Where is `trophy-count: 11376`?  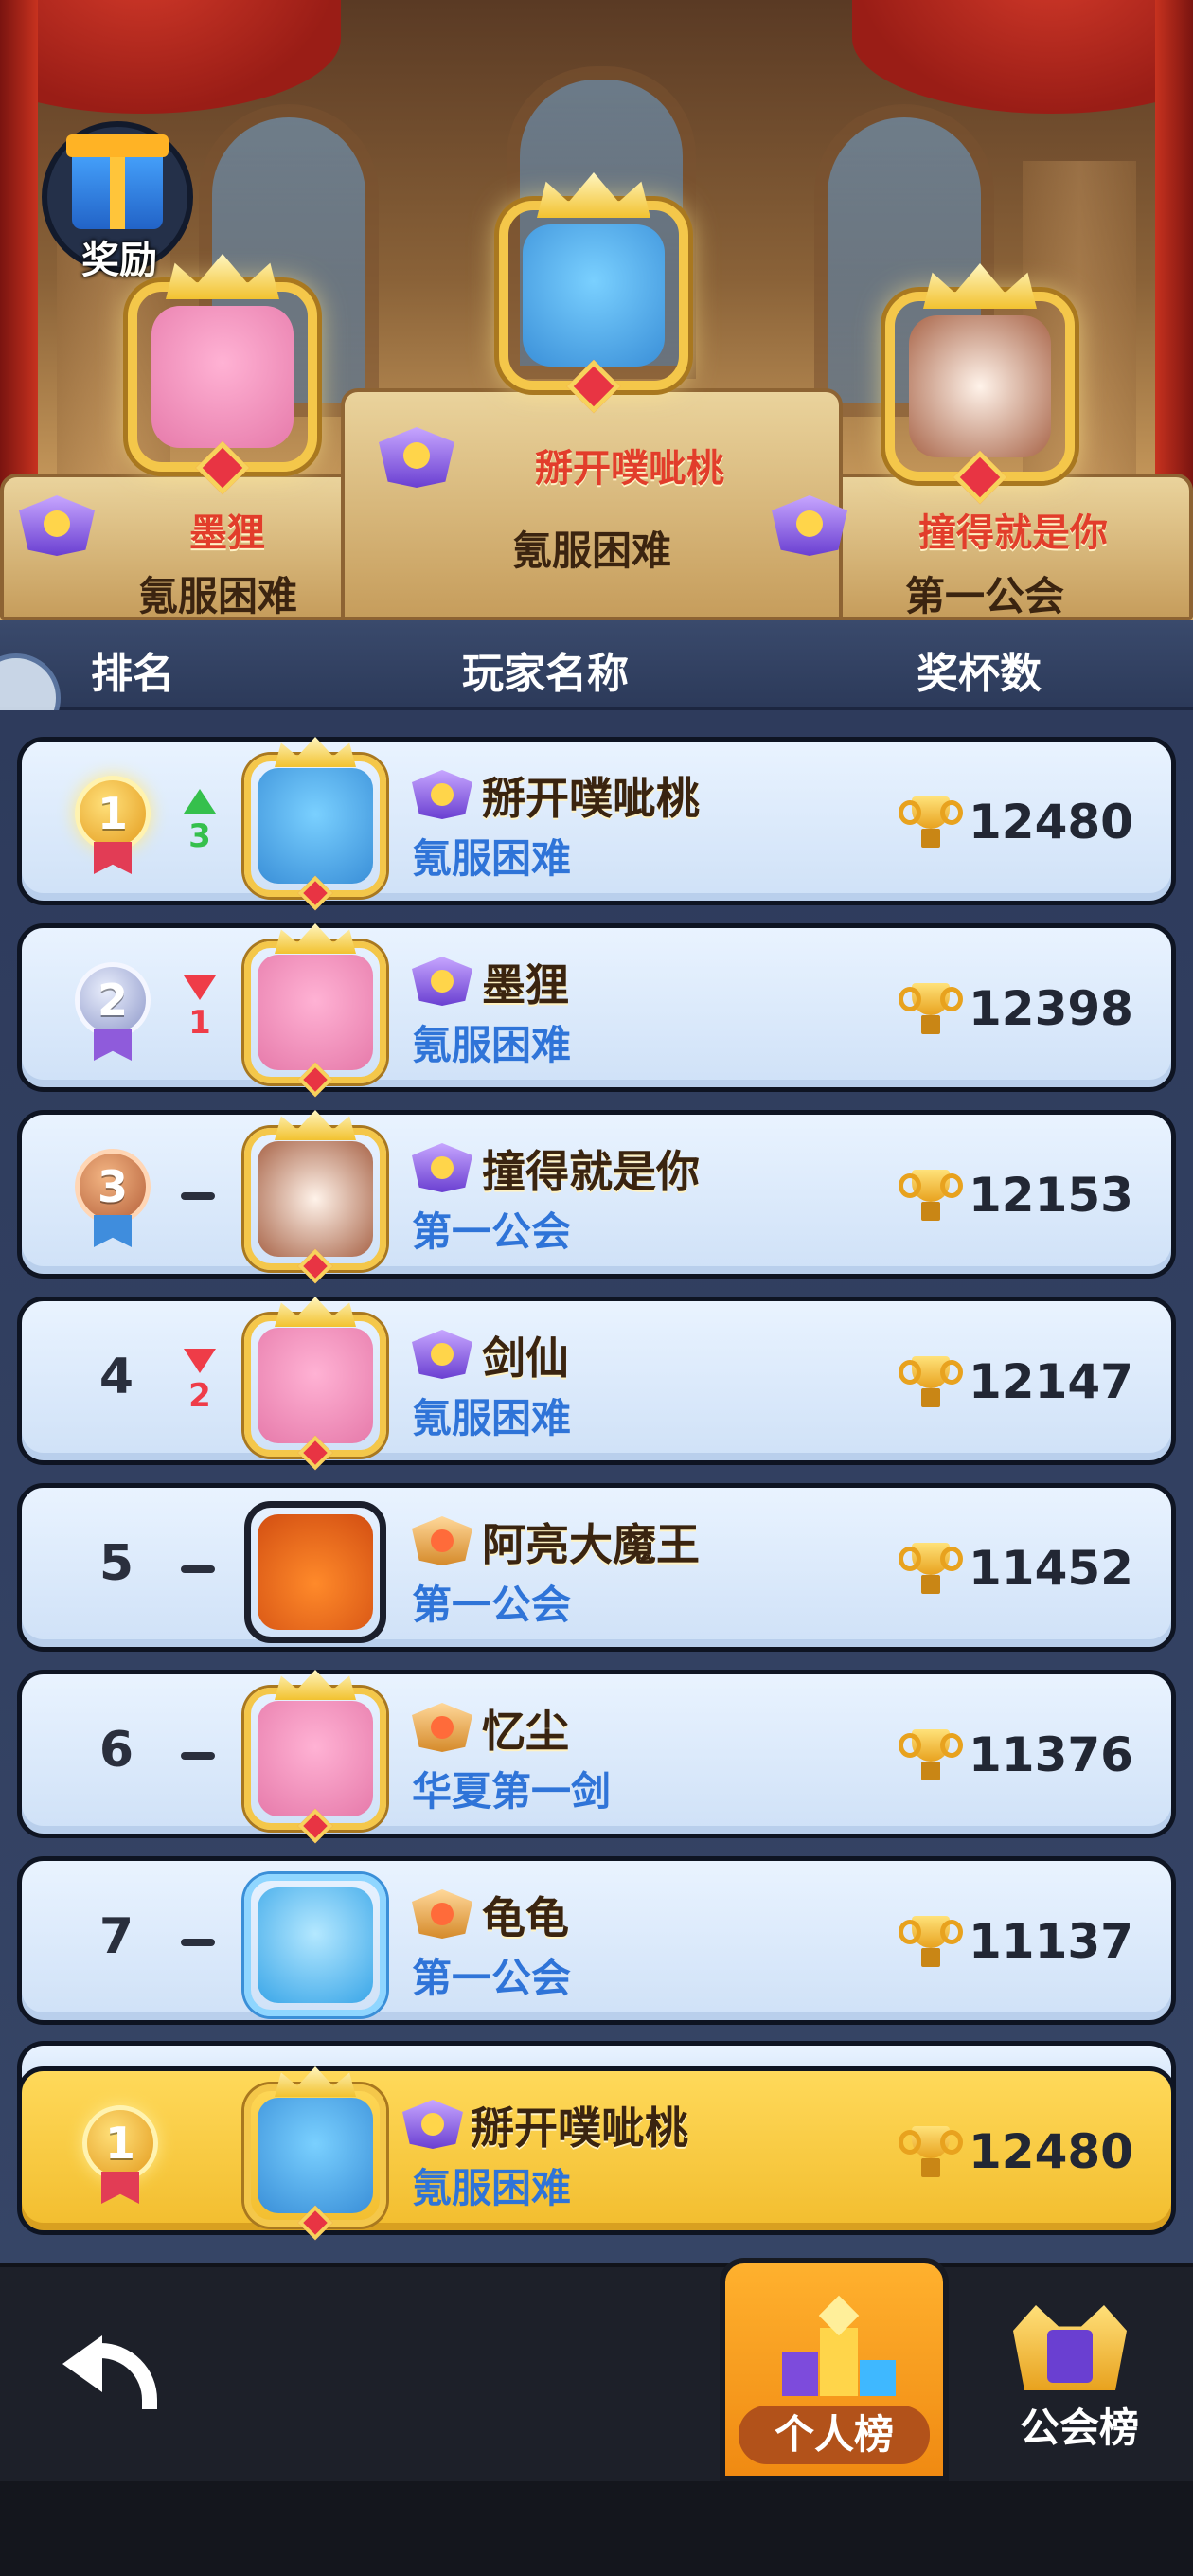
trophy-count: 11376 is located at coordinates (1051, 1754).